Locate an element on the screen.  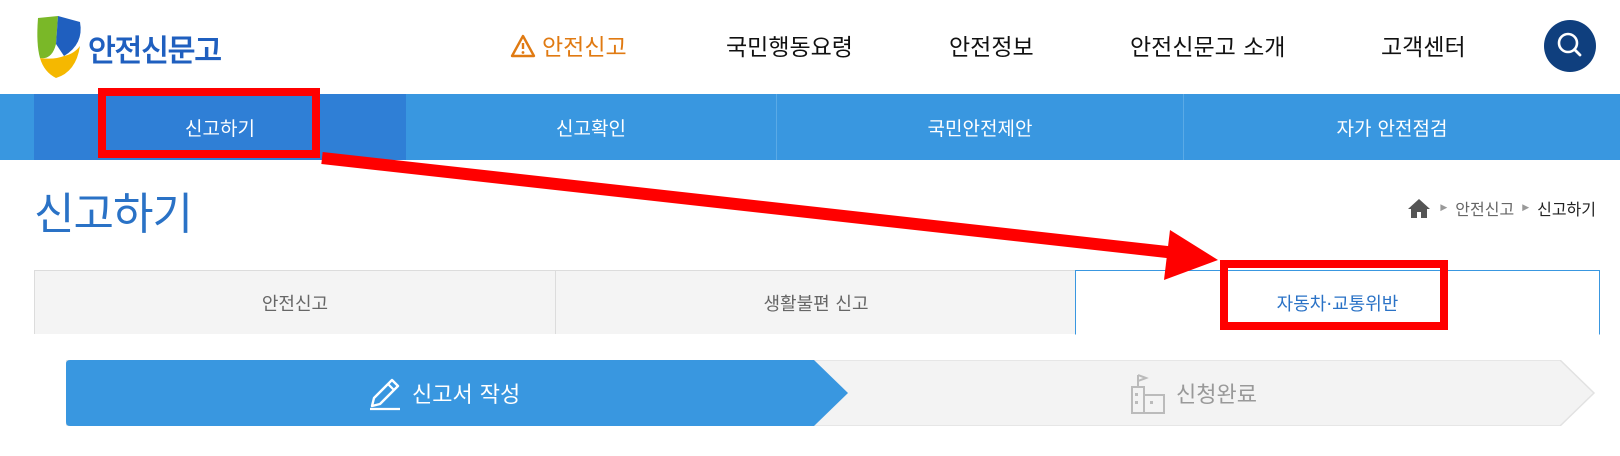
search-button is located at coordinates (1570, 46).